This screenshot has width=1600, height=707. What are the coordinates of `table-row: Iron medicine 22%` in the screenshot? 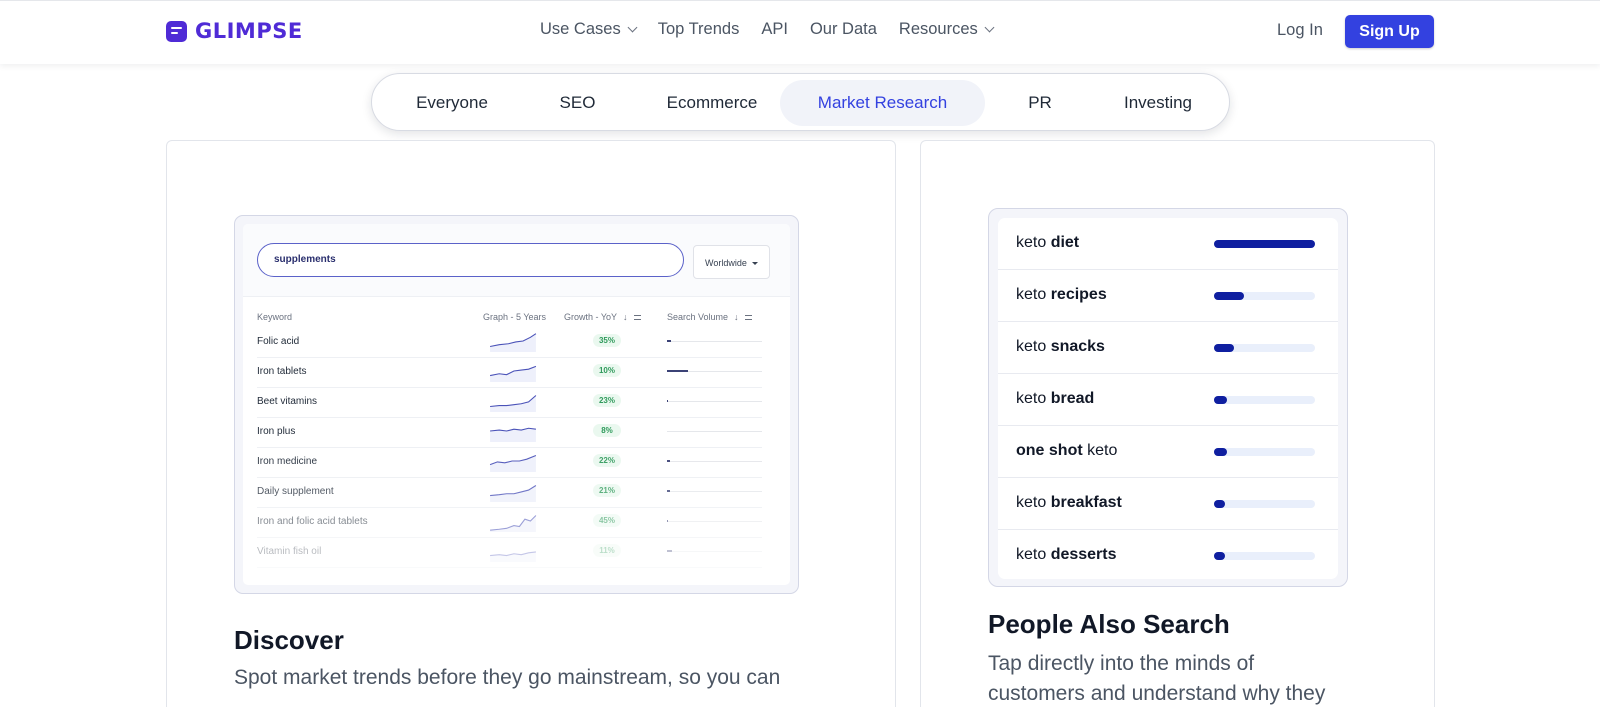 It's located at (509, 463).